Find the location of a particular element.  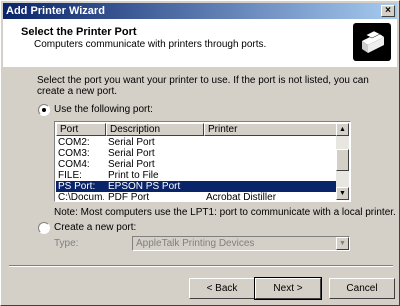

table-row: COM3: Serial Port is located at coordinates (196, 153).